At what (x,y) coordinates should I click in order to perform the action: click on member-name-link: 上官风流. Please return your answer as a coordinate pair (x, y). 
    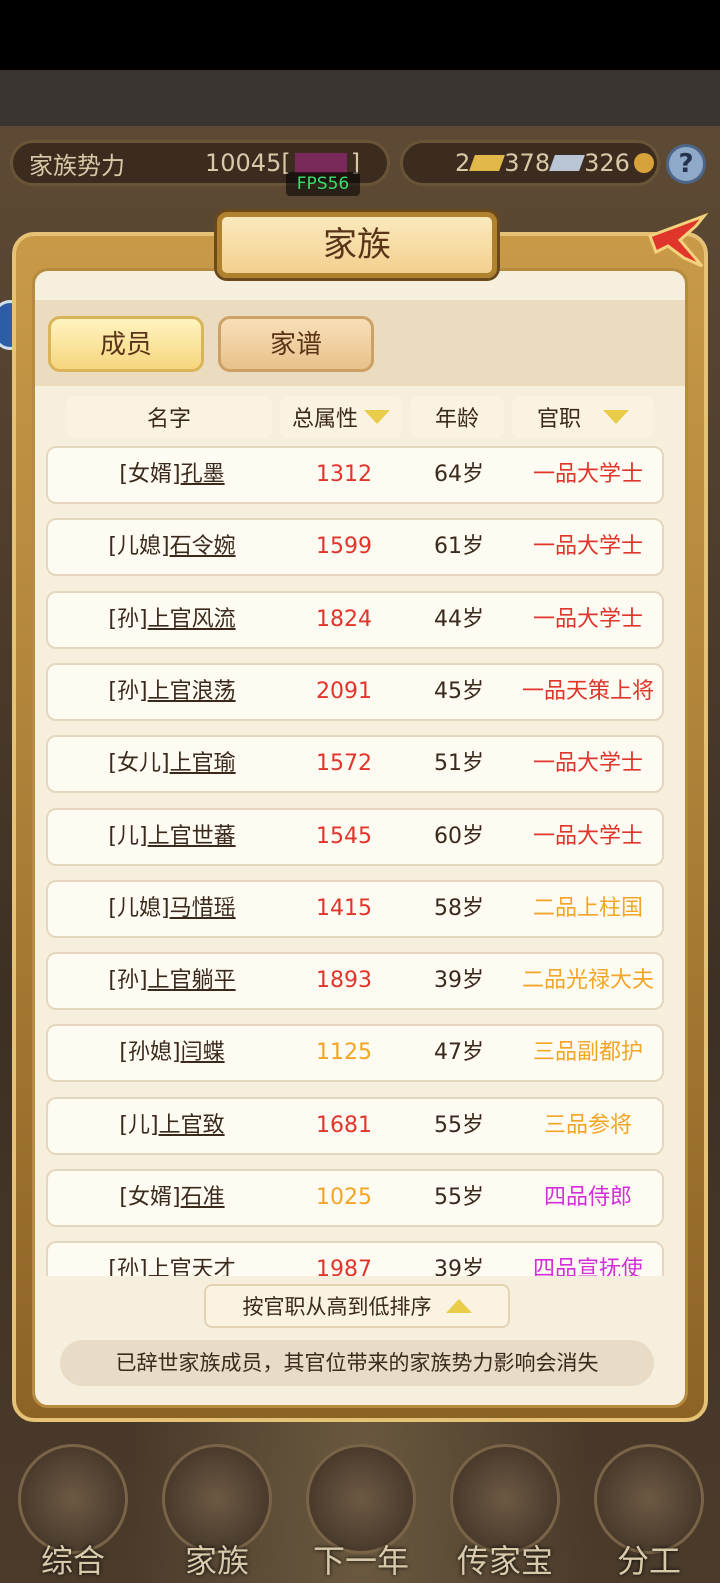
    Looking at the image, I should click on (192, 619).